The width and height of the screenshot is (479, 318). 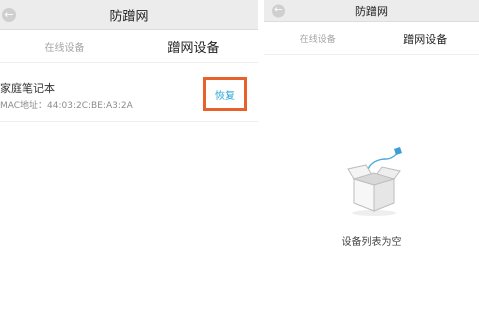 What do you see at coordinates (66, 106) in the screenshot?
I see `device-mac-address: MAC地址：44:03:2C:BE:A3:2A` at bounding box center [66, 106].